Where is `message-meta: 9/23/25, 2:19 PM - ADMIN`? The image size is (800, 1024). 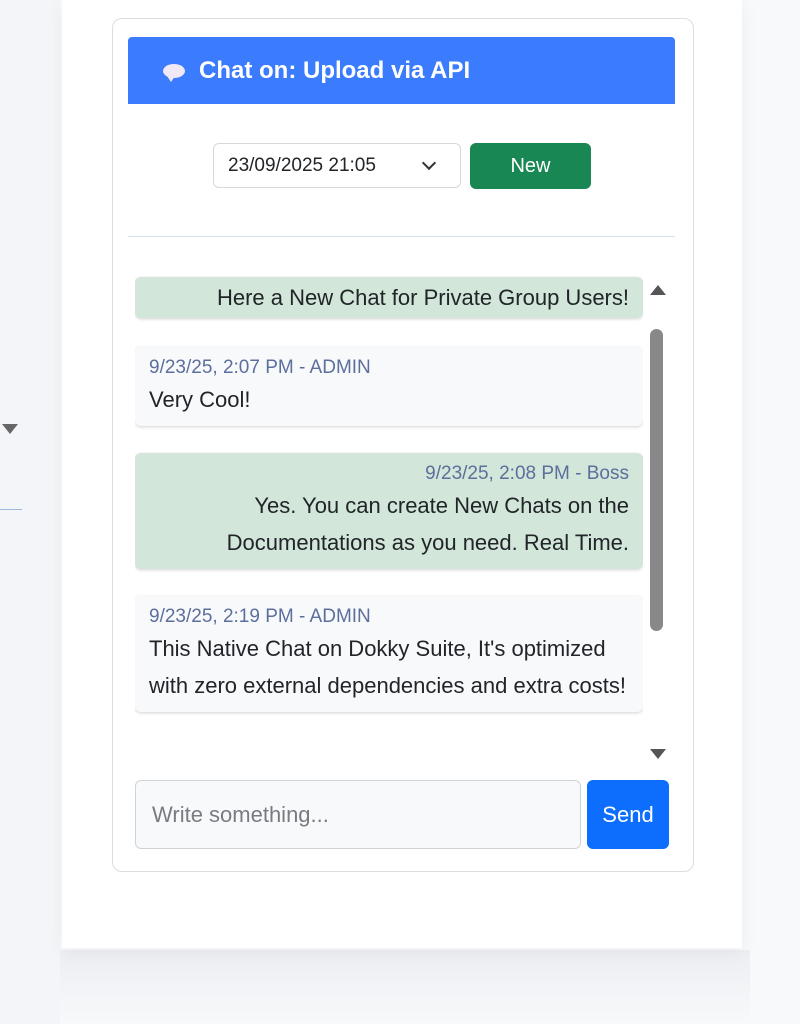
message-meta: 9/23/25, 2:19 PM - ADMIN is located at coordinates (260, 616).